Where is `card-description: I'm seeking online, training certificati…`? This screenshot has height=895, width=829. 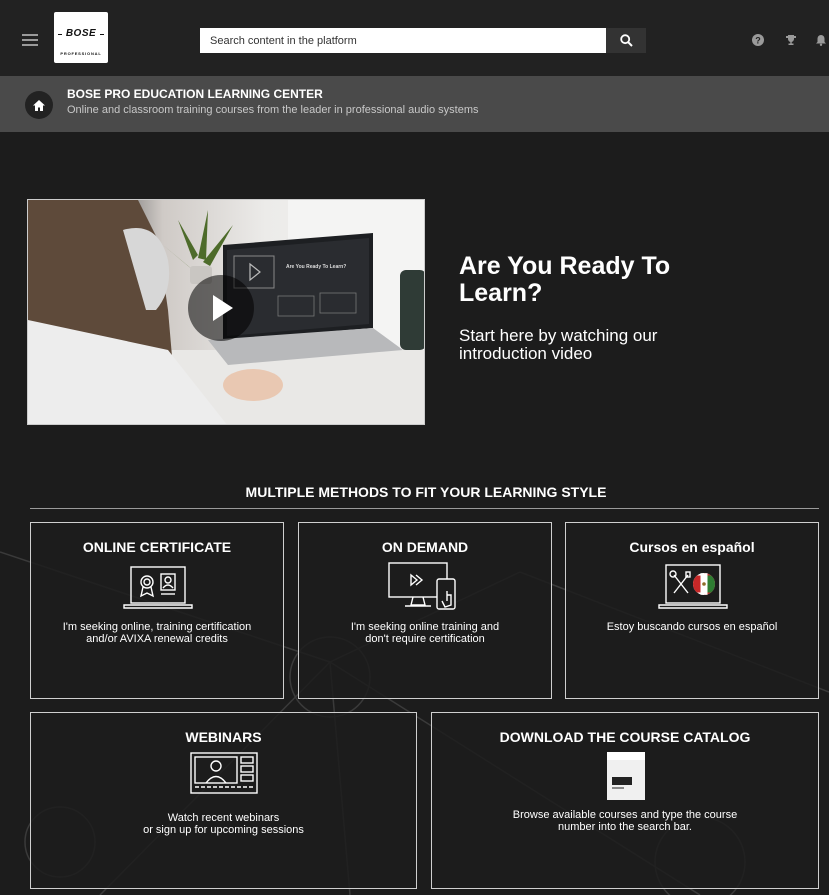 card-description: I'm seeking online, training certificati… is located at coordinates (157, 633).